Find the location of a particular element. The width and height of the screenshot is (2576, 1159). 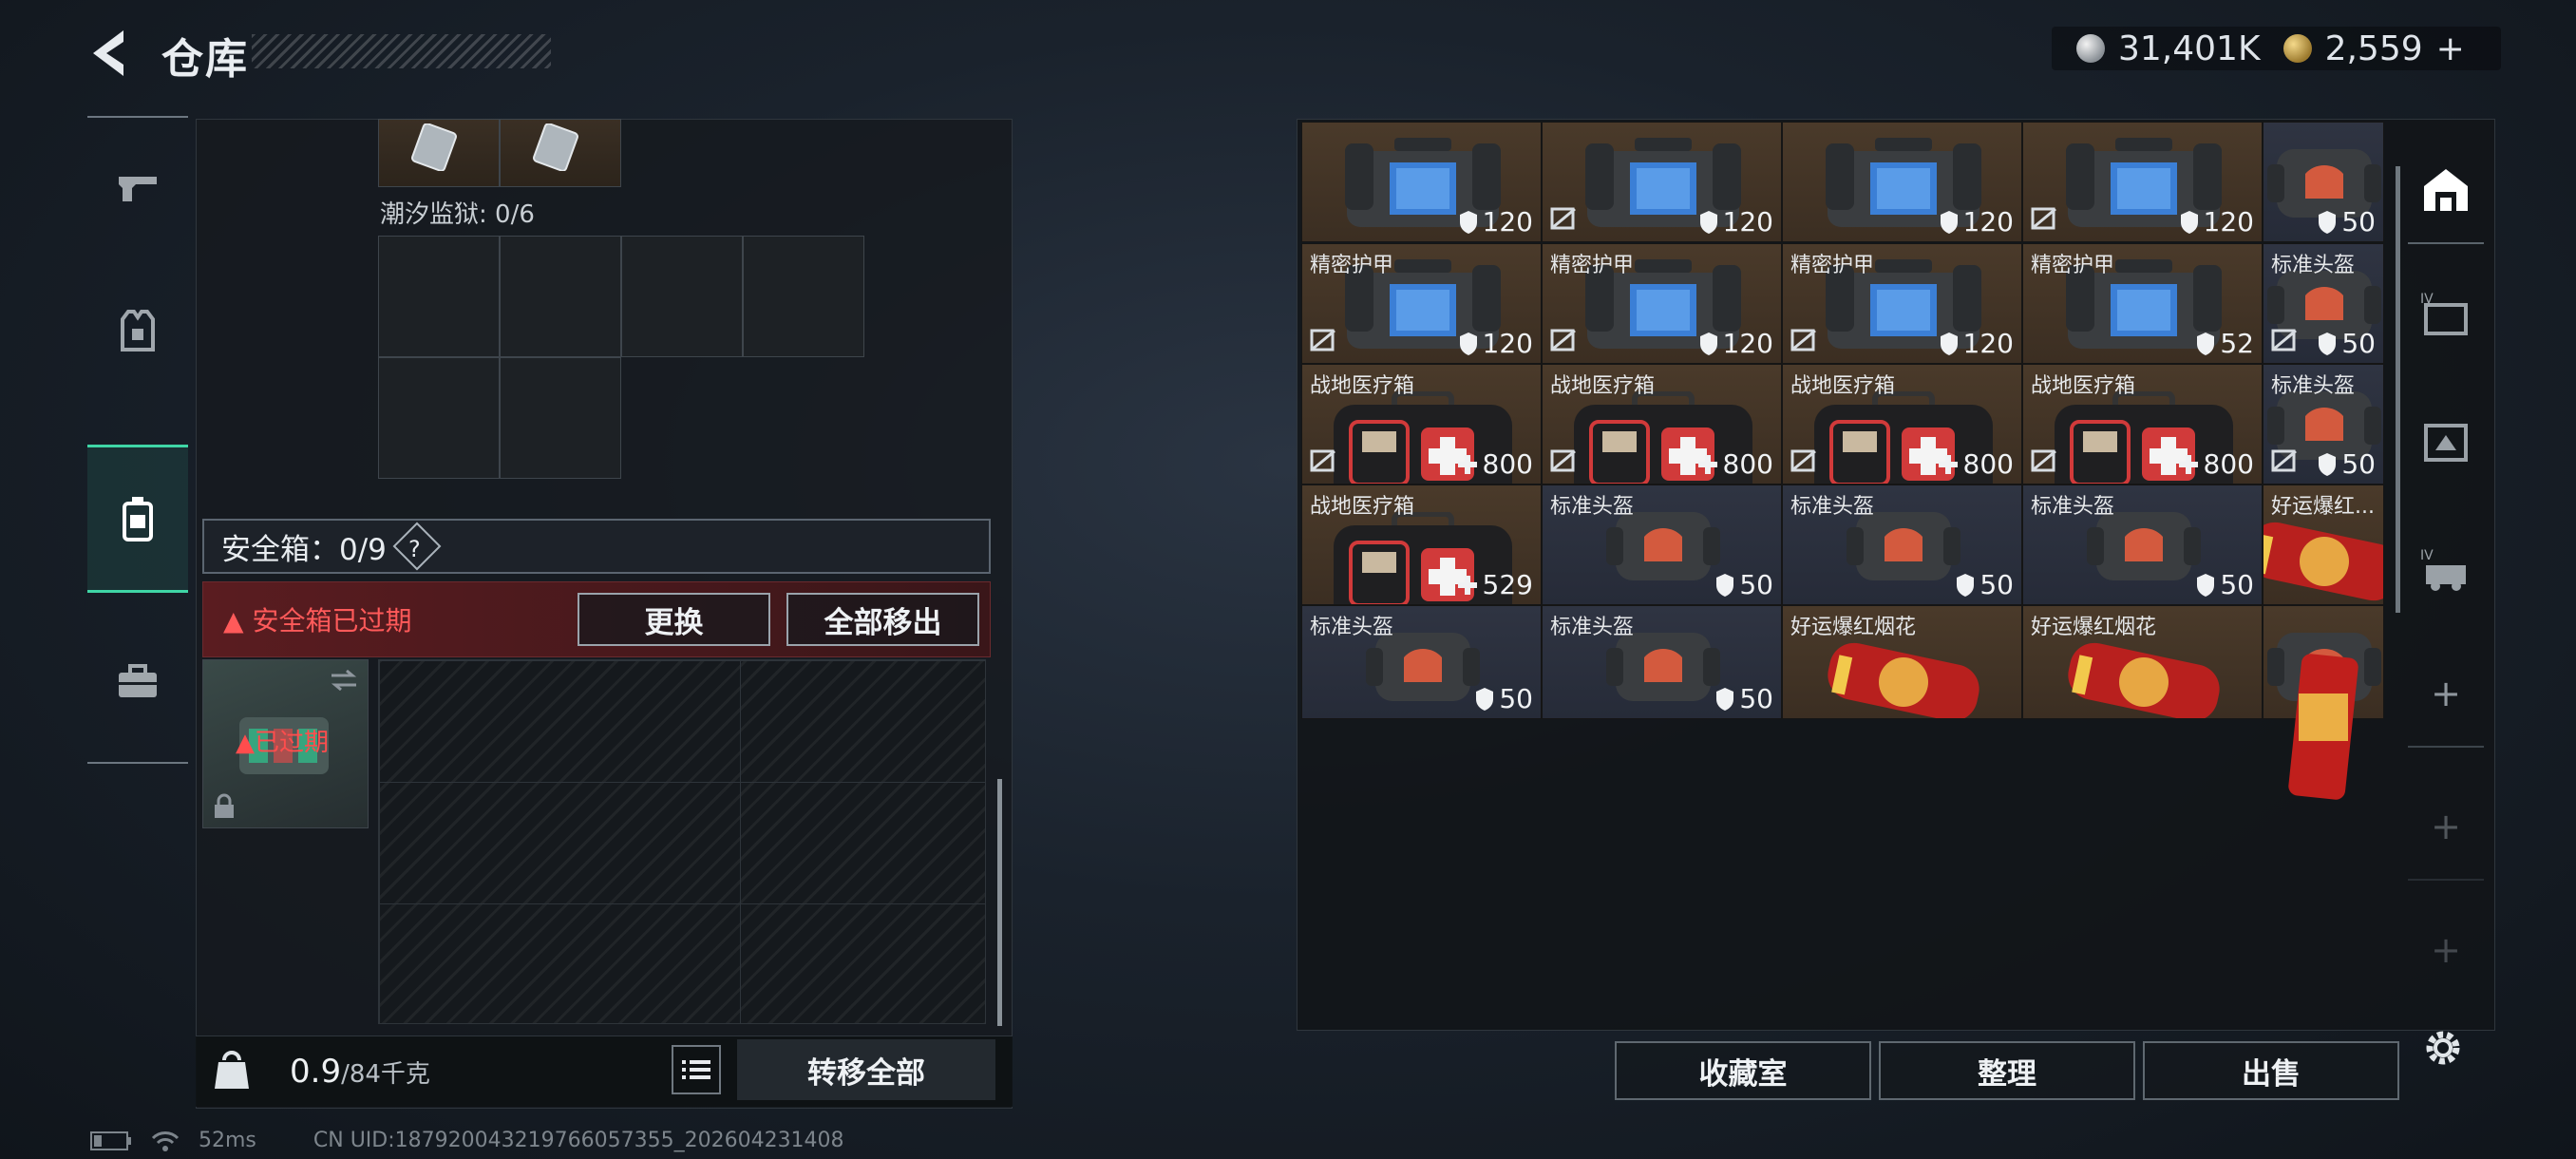

storage-item-slot: 50 is located at coordinates (2323, 182).